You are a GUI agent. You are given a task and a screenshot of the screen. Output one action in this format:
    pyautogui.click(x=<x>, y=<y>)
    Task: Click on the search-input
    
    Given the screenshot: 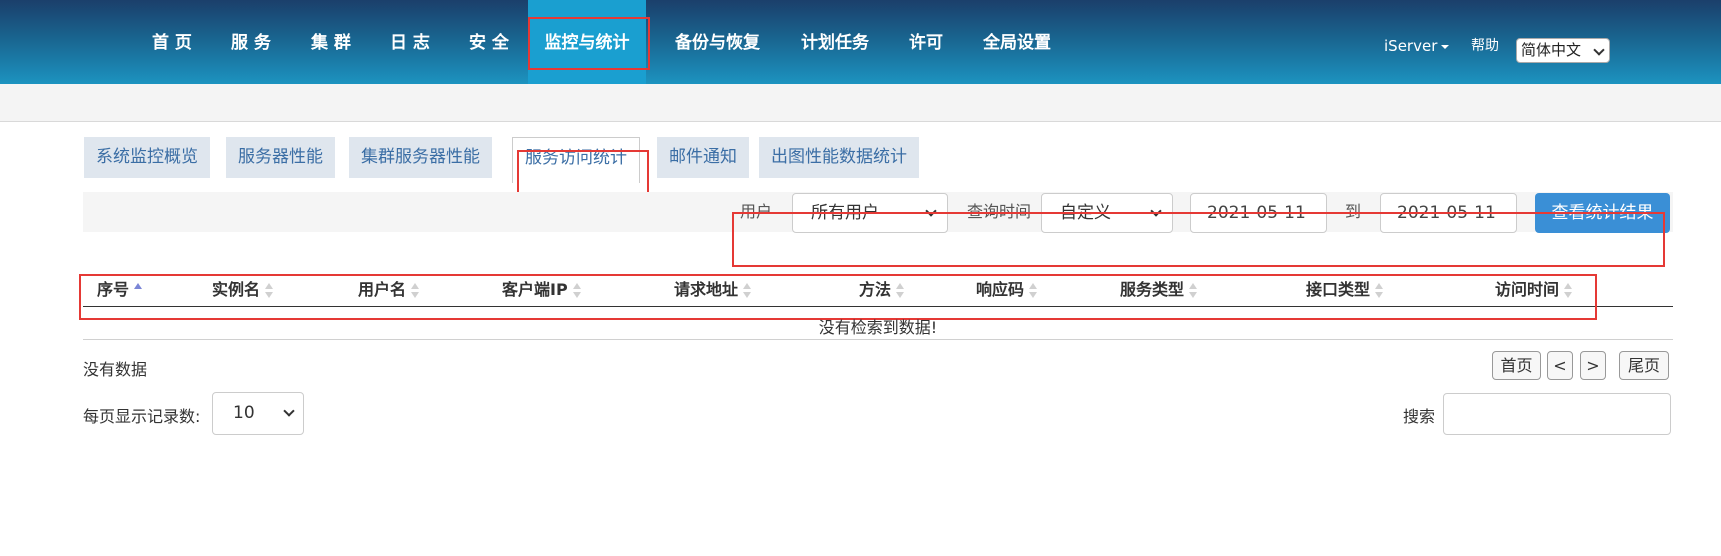 What is the action you would take?
    pyautogui.click(x=1557, y=414)
    